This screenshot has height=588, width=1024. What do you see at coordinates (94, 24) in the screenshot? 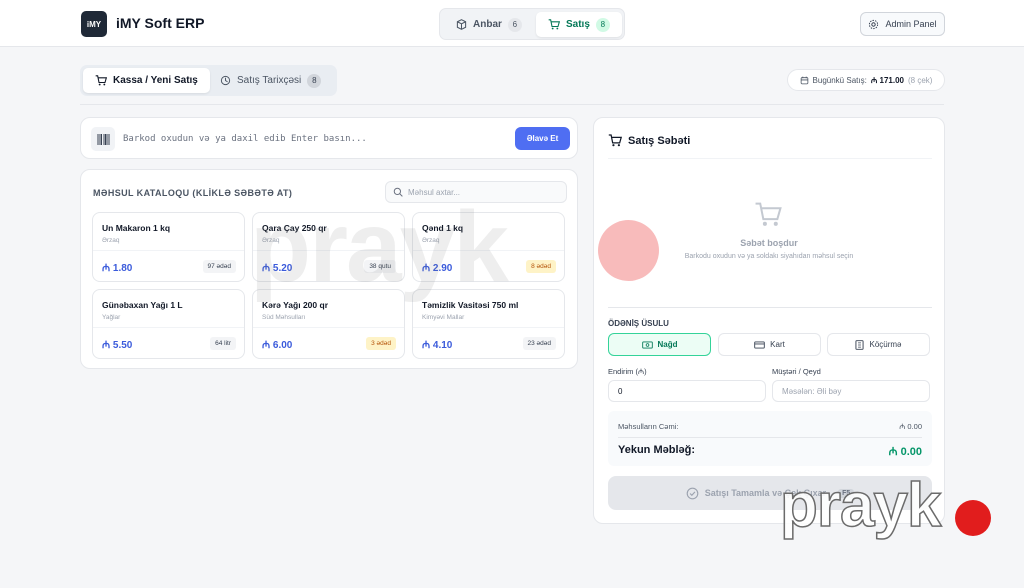
I see `app-logo: iMY` at bounding box center [94, 24].